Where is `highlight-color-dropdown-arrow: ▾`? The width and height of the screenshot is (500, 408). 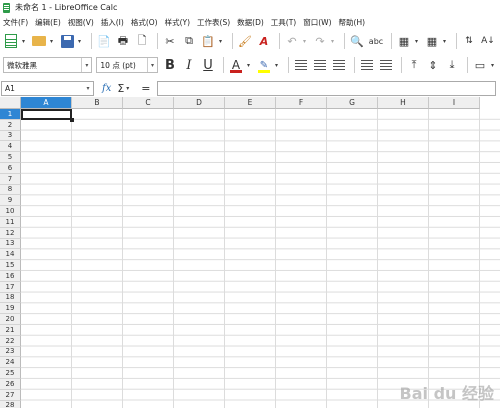 highlight-color-dropdown-arrow: ▾ is located at coordinates (278, 65).